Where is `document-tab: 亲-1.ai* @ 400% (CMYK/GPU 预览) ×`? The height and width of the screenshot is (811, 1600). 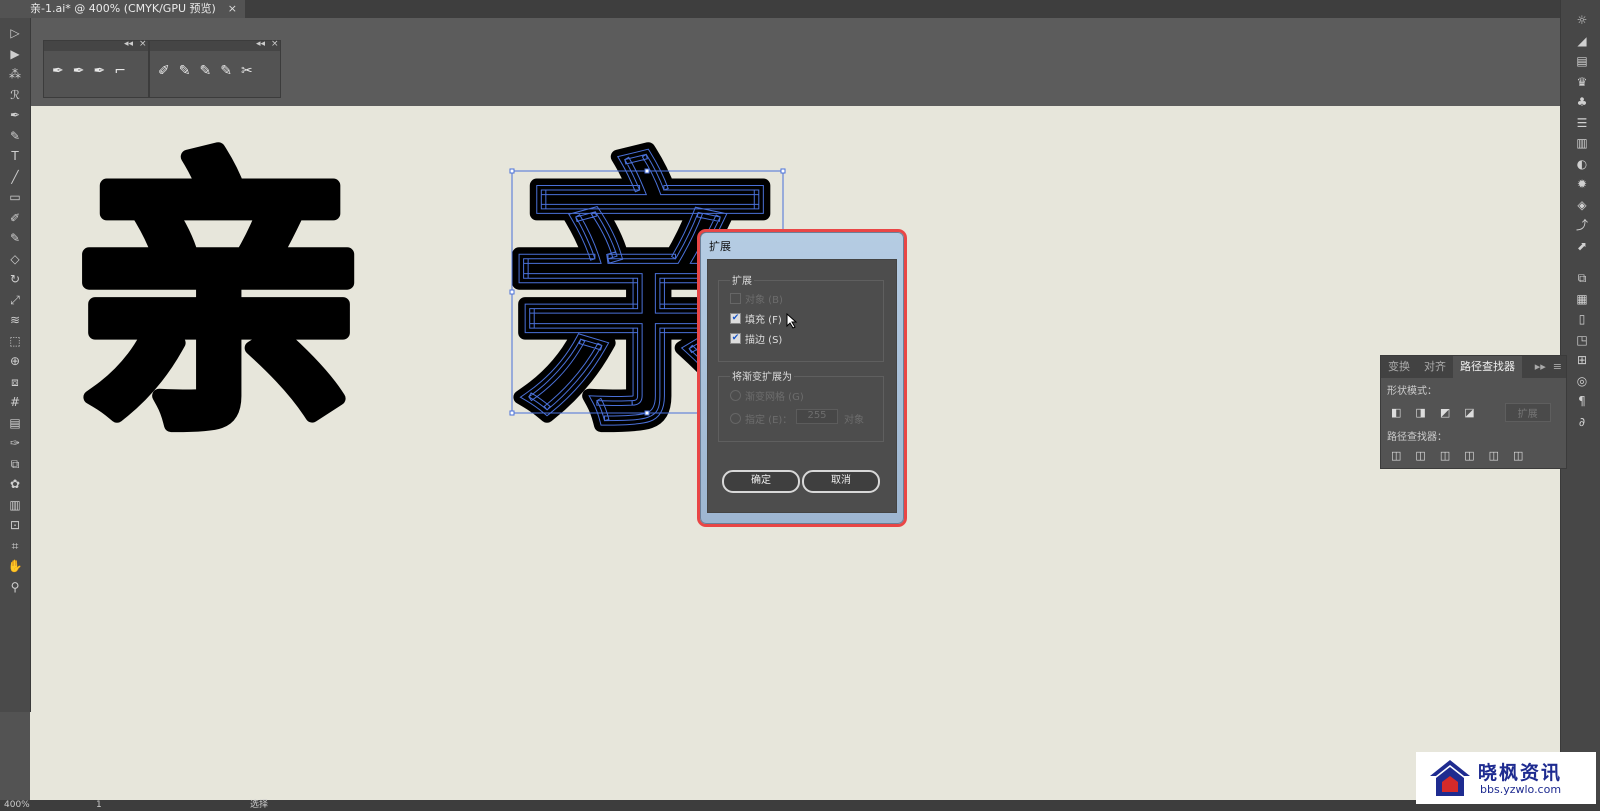 document-tab: 亲-1.ai* @ 400% (CMYK/GPU 预览) × is located at coordinates (138, 9).